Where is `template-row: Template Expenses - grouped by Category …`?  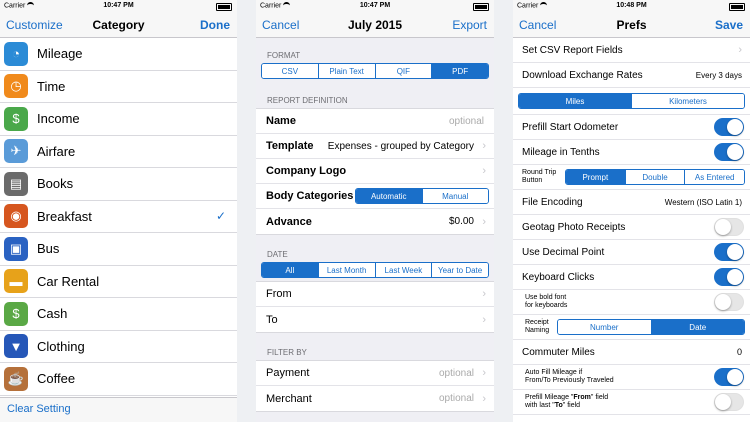
template-row: Template Expenses - grouped by Category … is located at coordinates (375, 146).